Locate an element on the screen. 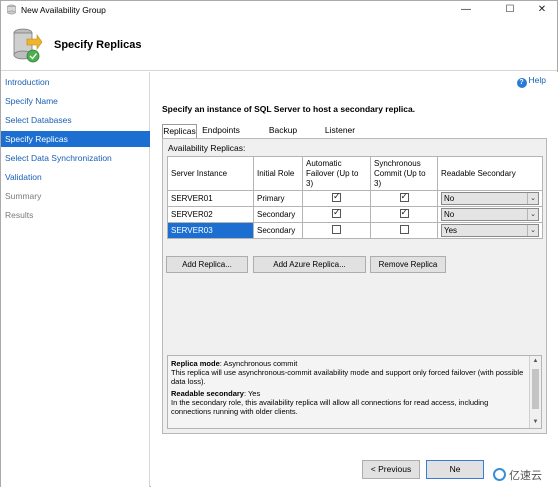  header-automatic-failover: Automatic Failover (Up to 3) is located at coordinates (336, 173).